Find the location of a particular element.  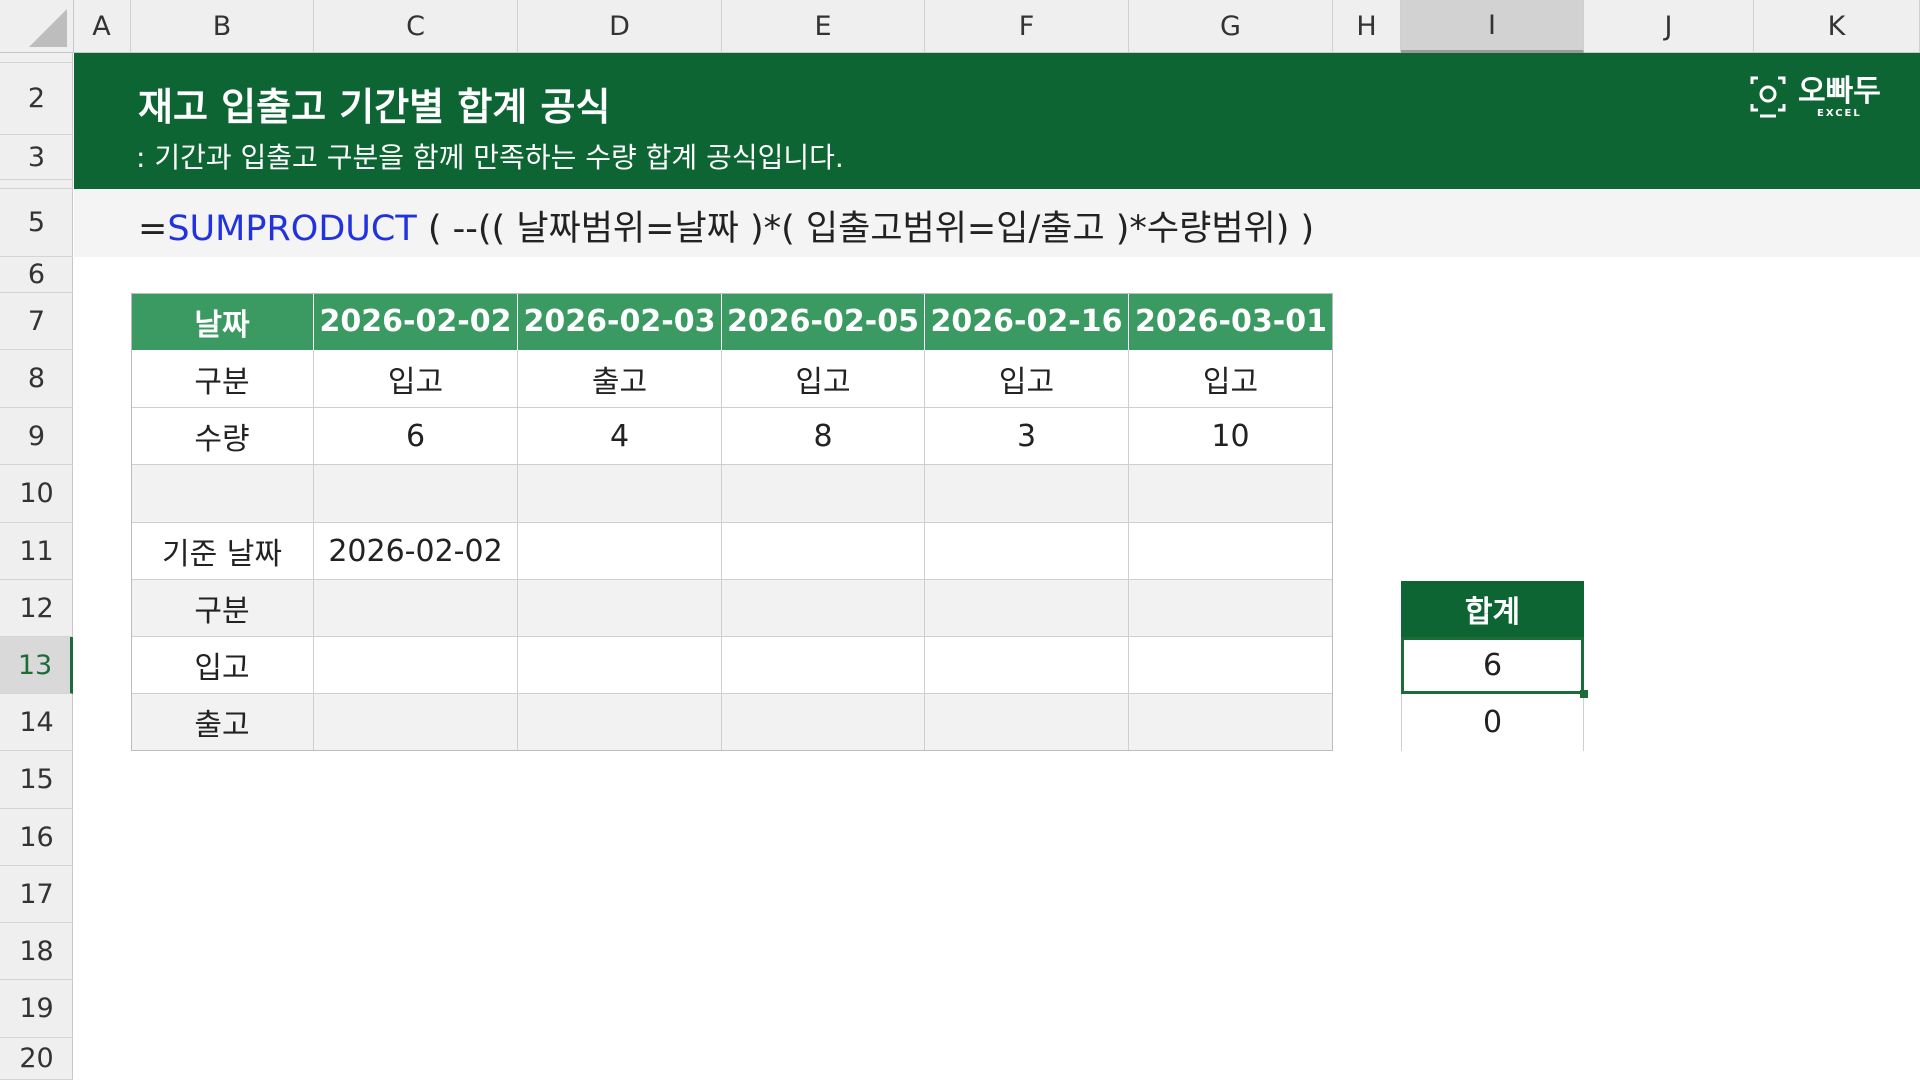

row-header-14: 14 is located at coordinates (36, 722).